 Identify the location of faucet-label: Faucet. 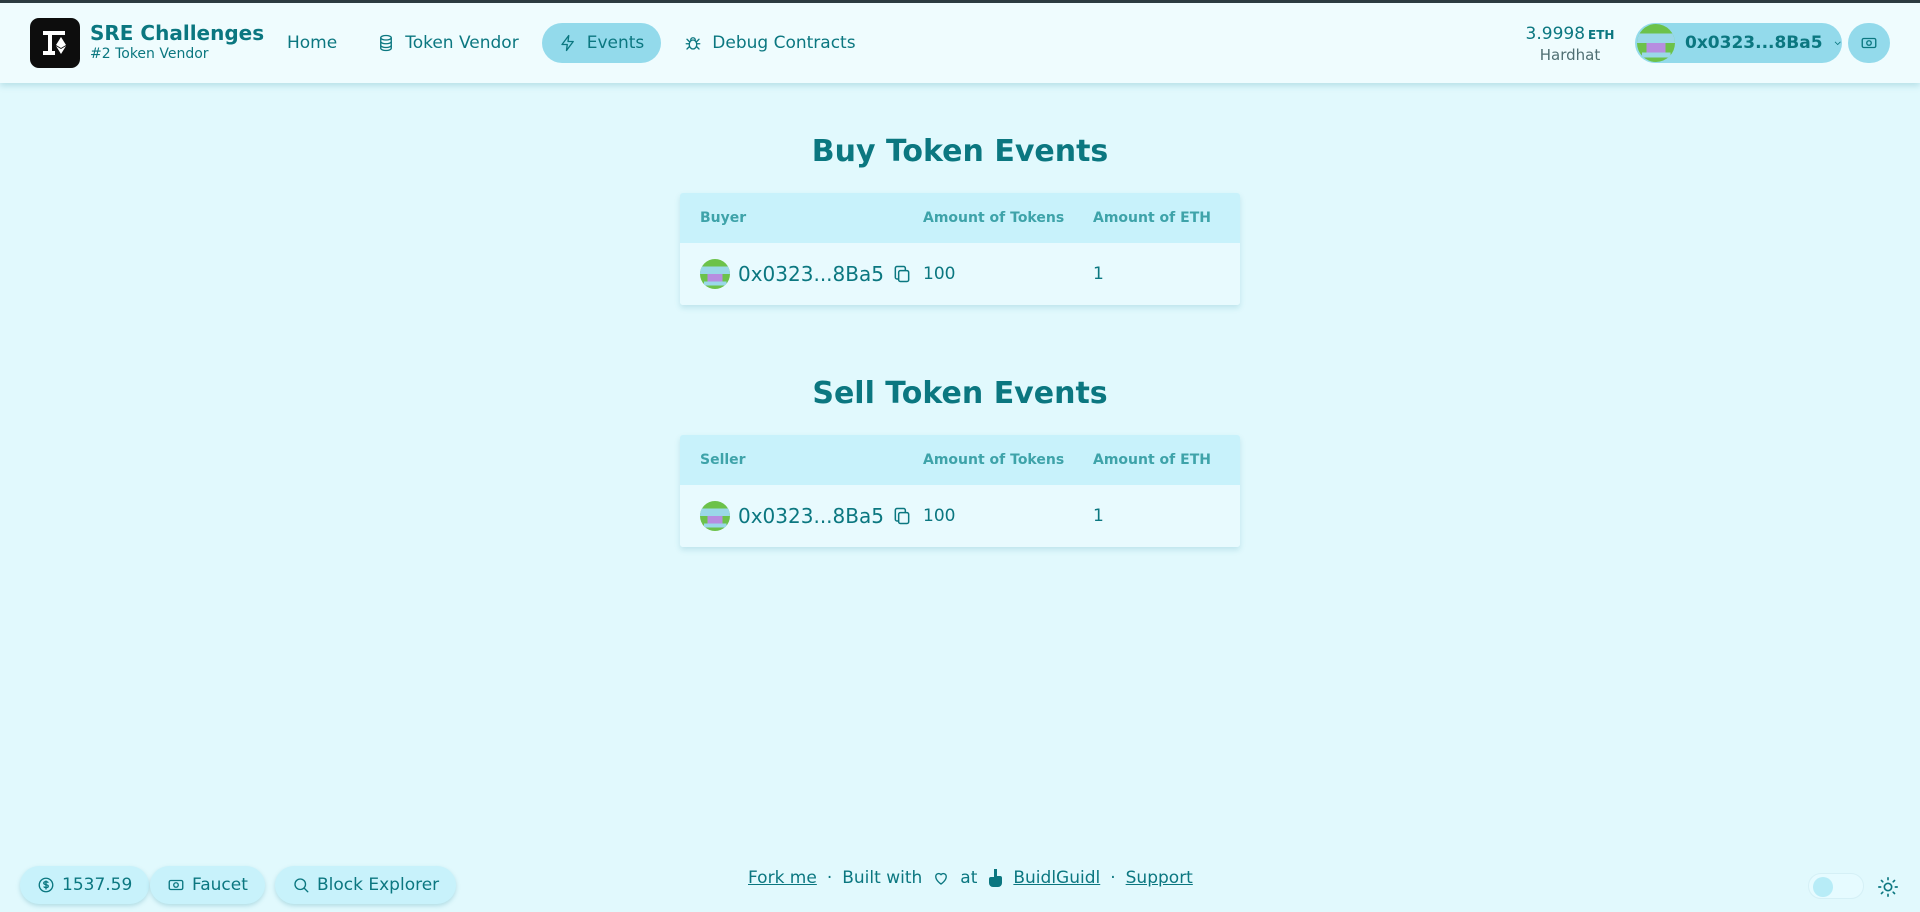
(220, 885).